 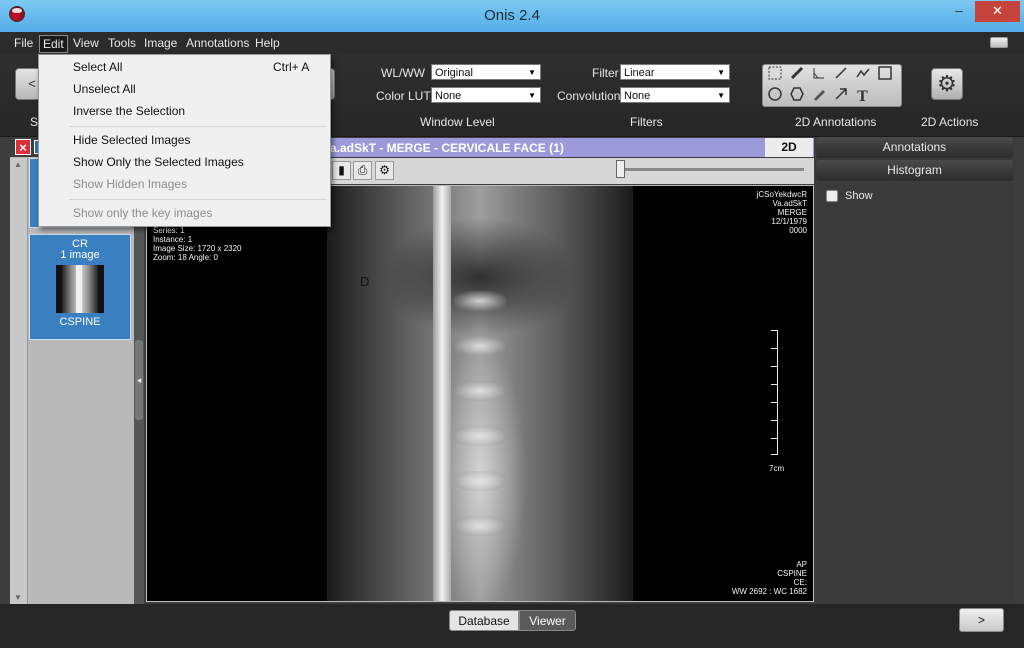 What do you see at coordinates (947, 84) in the screenshot?
I see `gear-icon: ⚙` at bounding box center [947, 84].